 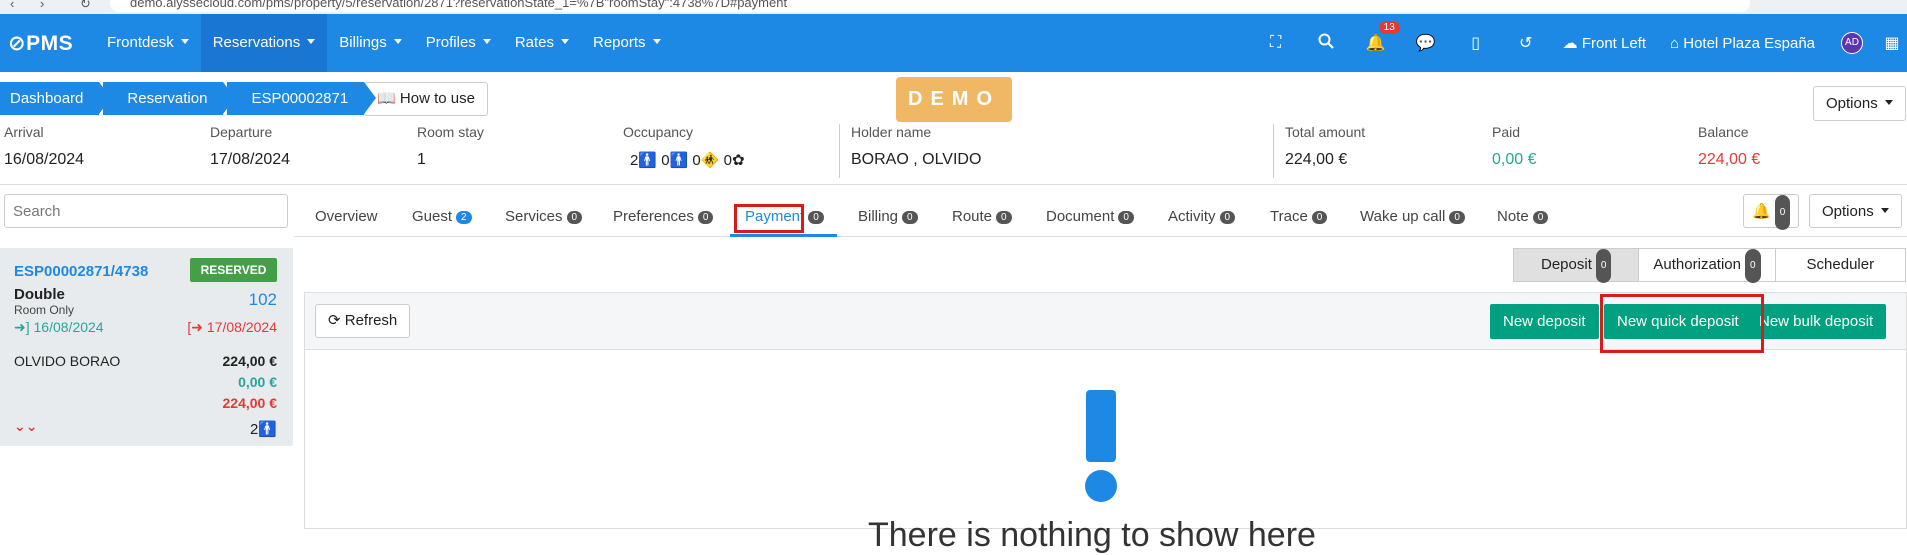 What do you see at coordinates (1859, 103) in the screenshot?
I see `header-options-button: Options` at bounding box center [1859, 103].